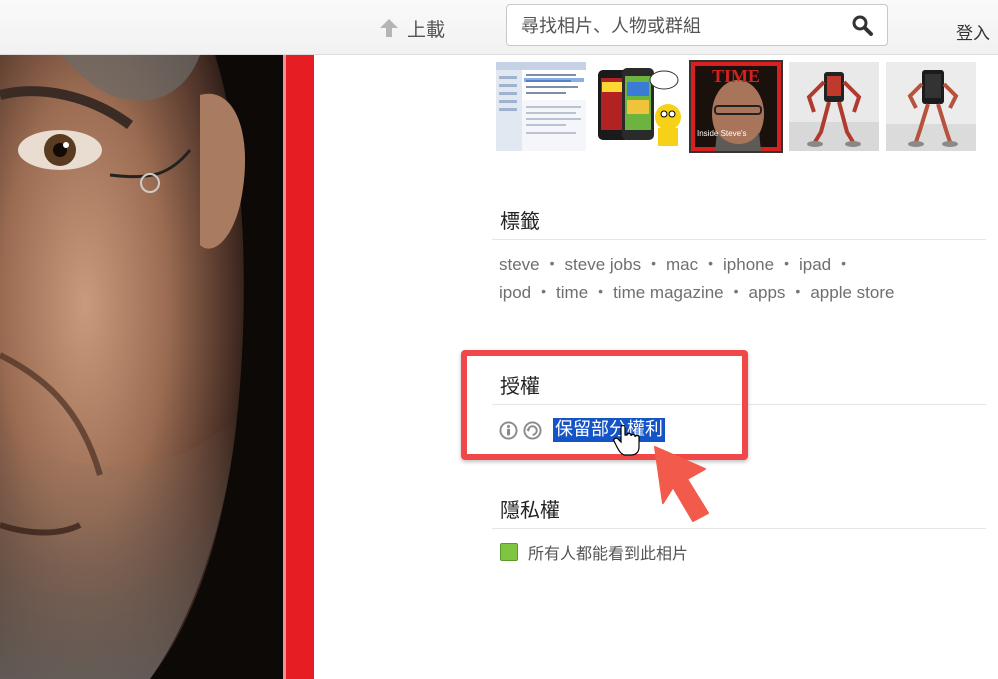  I want to click on thumb-iphone-marvel-comics, so click(639, 106).